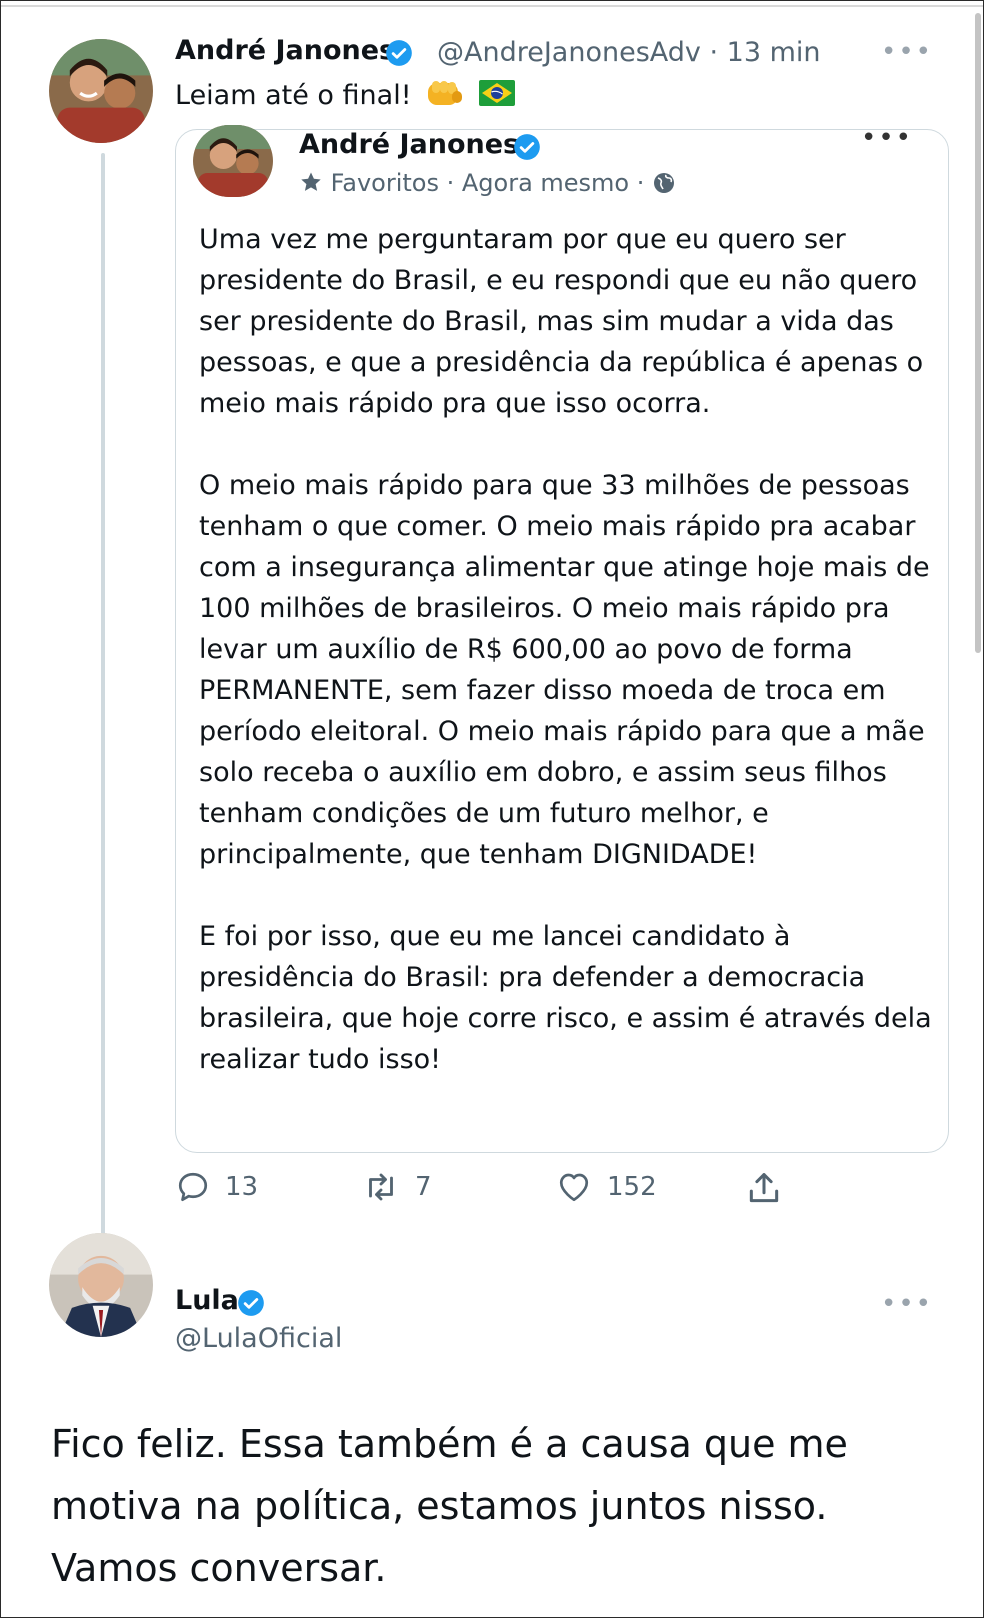  I want to click on verified-badge-icon, so click(399, 55).